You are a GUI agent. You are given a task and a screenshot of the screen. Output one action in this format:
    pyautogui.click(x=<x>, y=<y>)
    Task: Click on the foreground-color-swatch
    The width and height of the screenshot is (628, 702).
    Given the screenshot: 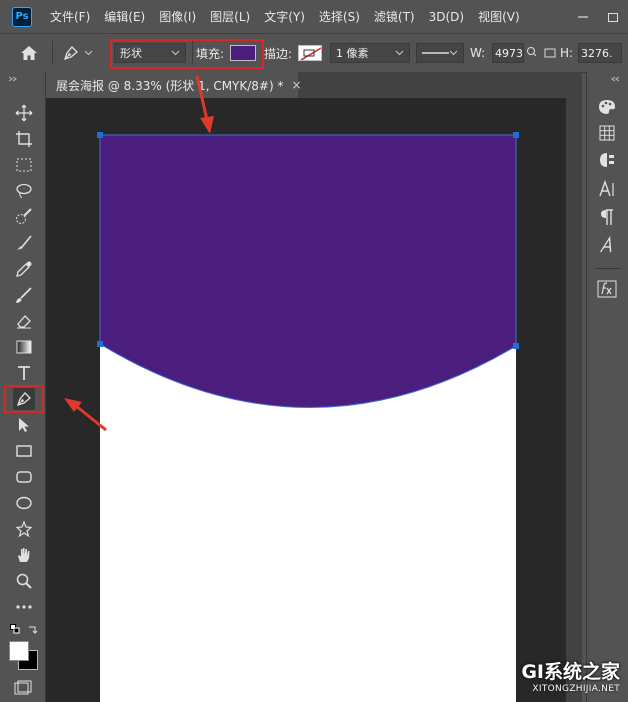 What is the action you would take?
    pyautogui.click(x=19, y=651)
    